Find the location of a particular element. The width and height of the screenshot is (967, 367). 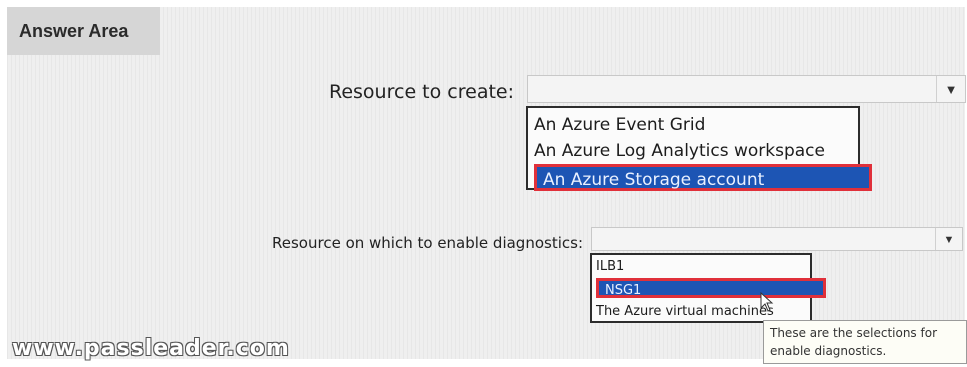

enable-diagnostics-options: ILB1 NSG1 The Azure virtual machines is located at coordinates (708, 288).